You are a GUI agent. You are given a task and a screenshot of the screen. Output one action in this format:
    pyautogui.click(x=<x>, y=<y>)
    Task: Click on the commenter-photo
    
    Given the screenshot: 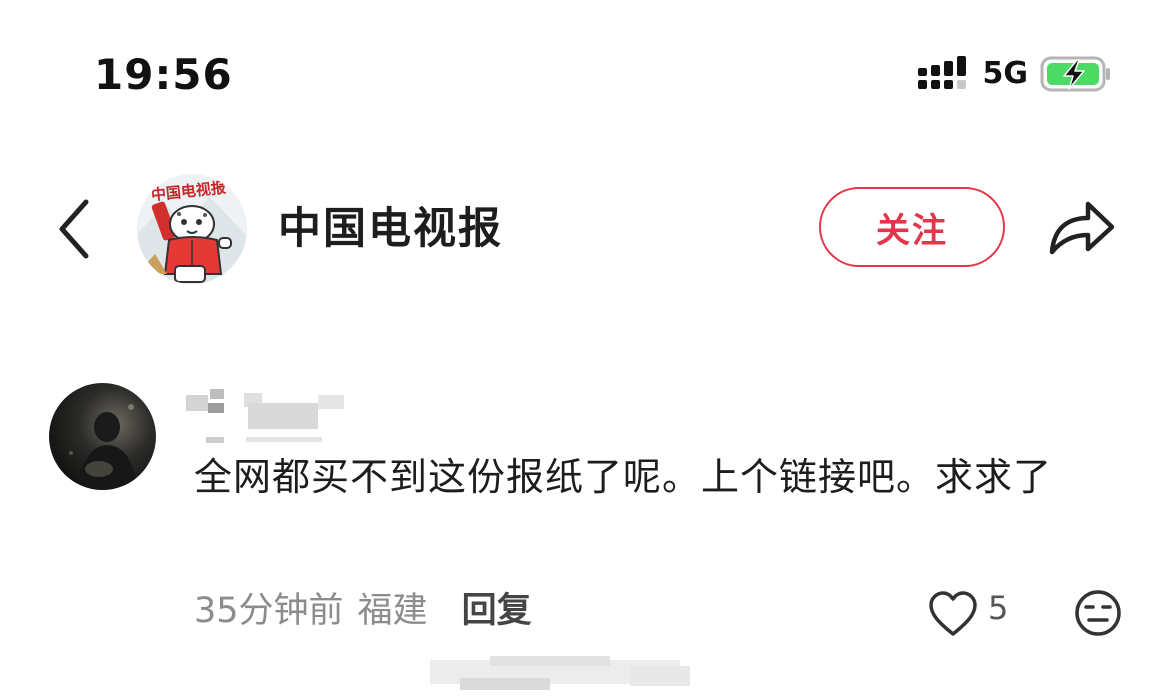 What is the action you would take?
    pyautogui.click(x=102, y=436)
    